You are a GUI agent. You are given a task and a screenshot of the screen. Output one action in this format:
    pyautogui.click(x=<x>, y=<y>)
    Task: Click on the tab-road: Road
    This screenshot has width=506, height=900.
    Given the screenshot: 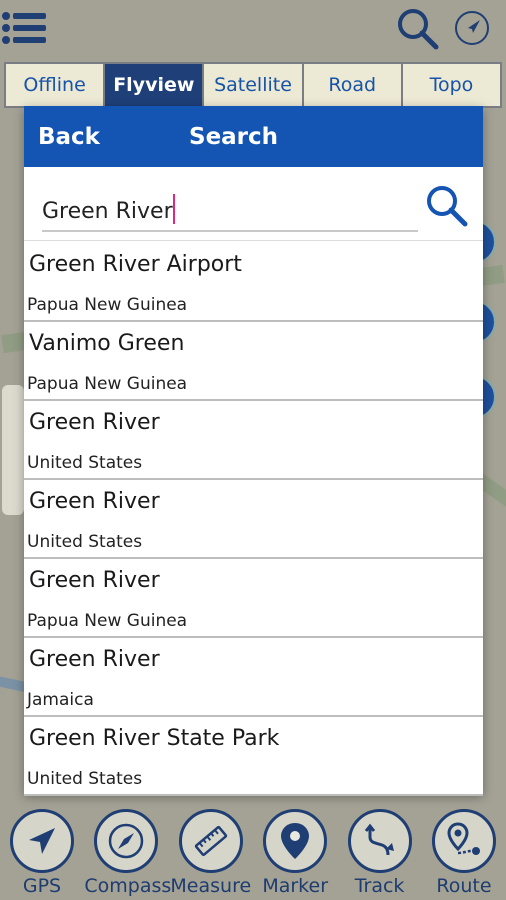 What is the action you would take?
    pyautogui.click(x=351, y=85)
    